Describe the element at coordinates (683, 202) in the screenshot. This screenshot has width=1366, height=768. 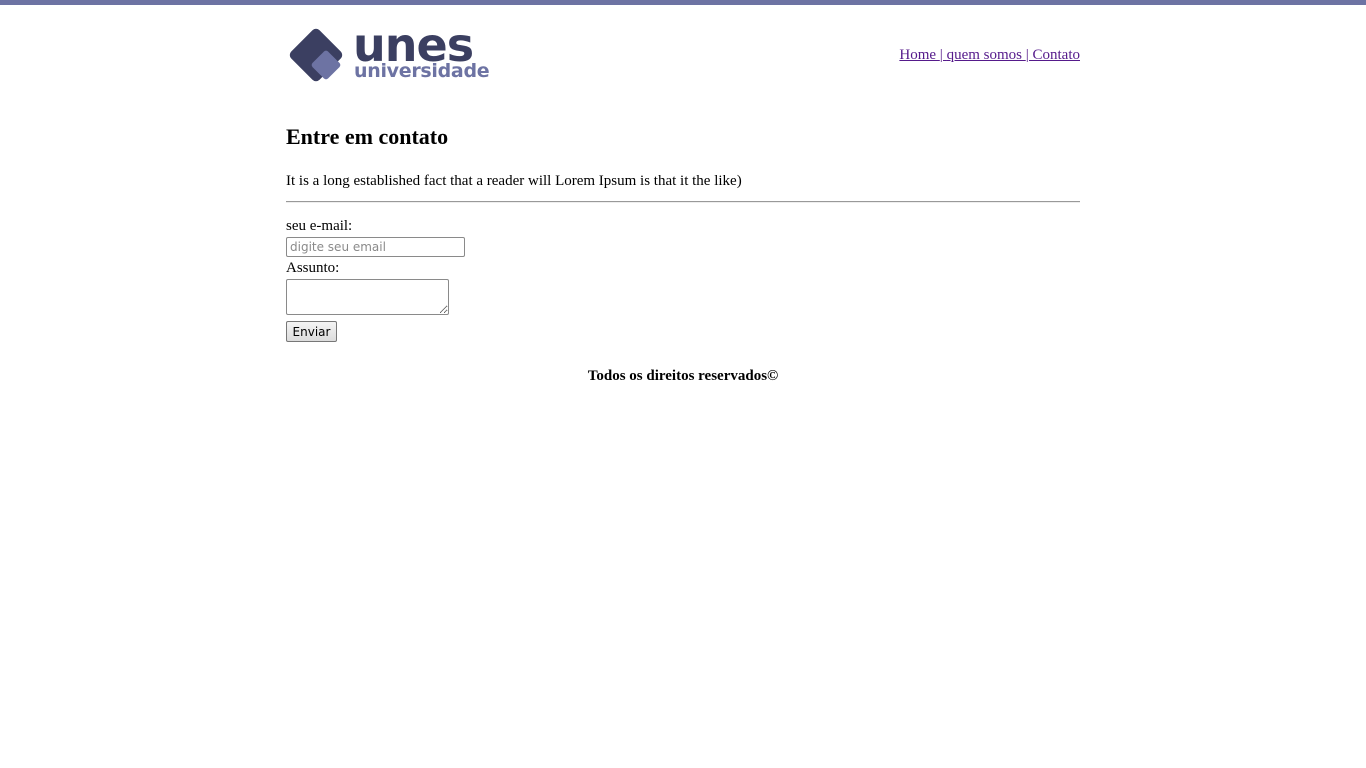
I see `divider` at that location.